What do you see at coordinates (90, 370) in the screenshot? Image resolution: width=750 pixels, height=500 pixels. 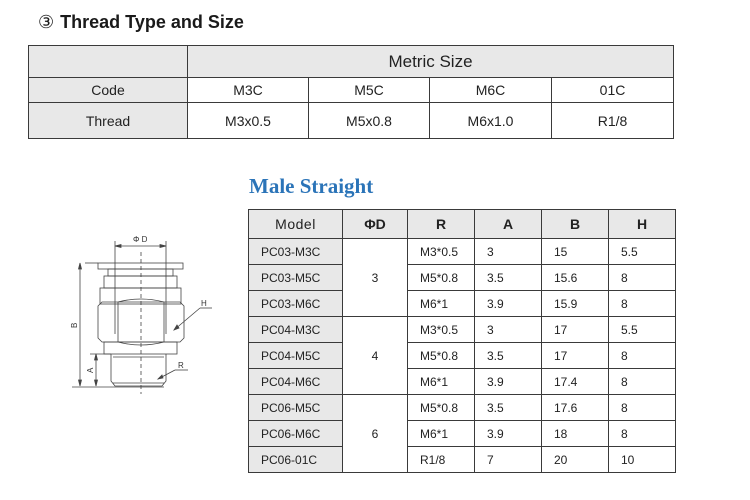 I see `a-label: A` at bounding box center [90, 370].